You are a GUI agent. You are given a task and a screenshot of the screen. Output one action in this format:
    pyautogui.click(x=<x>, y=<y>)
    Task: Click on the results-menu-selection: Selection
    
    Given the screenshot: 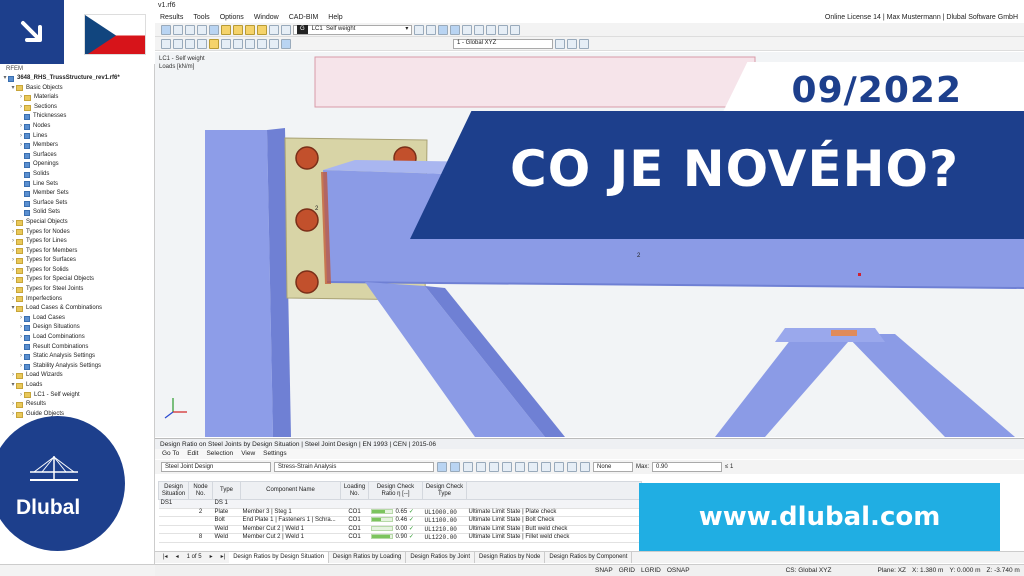 What is the action you would take?
    pyautogui.click(x=219, y=454)
    